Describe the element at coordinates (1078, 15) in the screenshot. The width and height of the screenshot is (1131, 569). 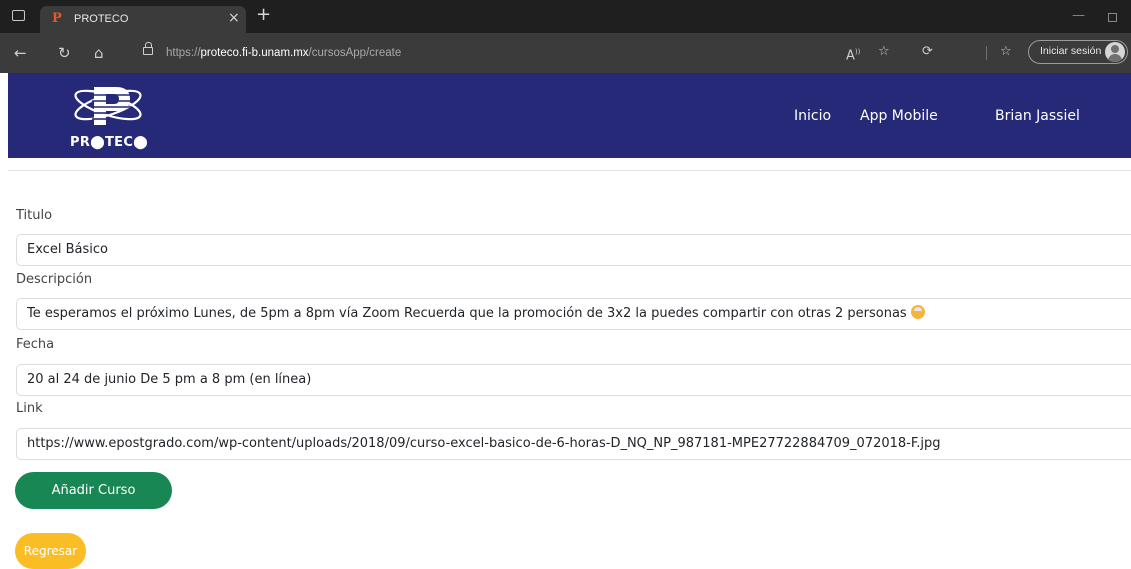
I see `minimize-icon: —` at that location.